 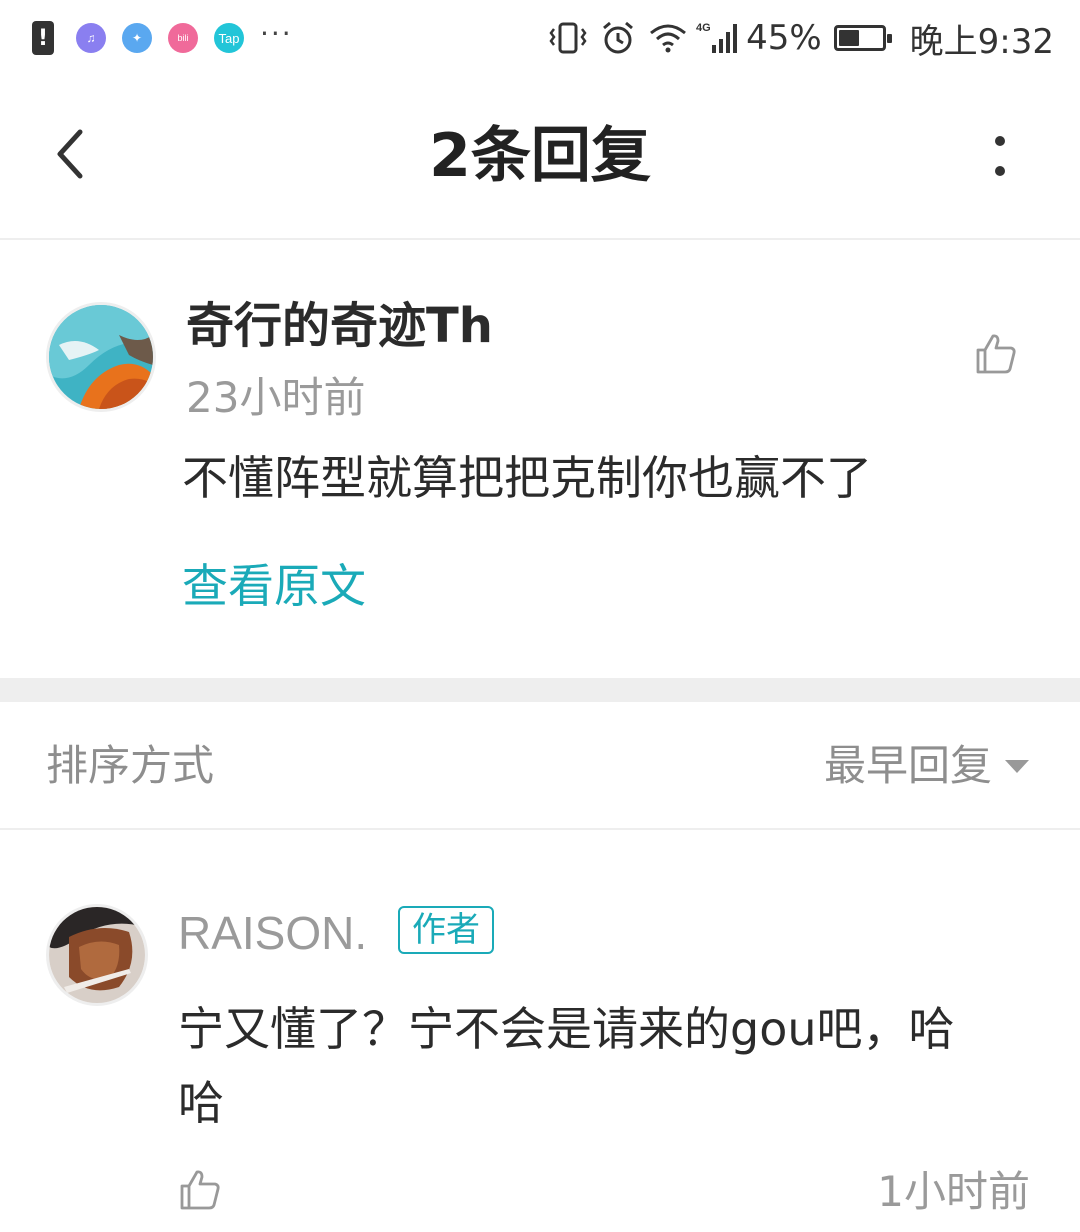 I want to click on vibrate-icon, so click(x=568, y=38).